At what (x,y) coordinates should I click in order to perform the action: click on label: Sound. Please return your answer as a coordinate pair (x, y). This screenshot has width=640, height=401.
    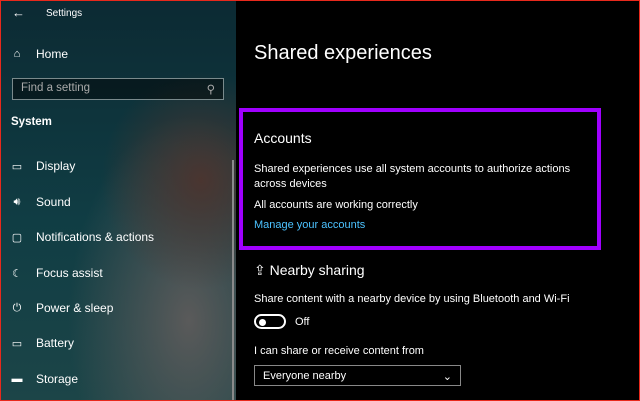
    Looking at the image, I should click on (53, 202).